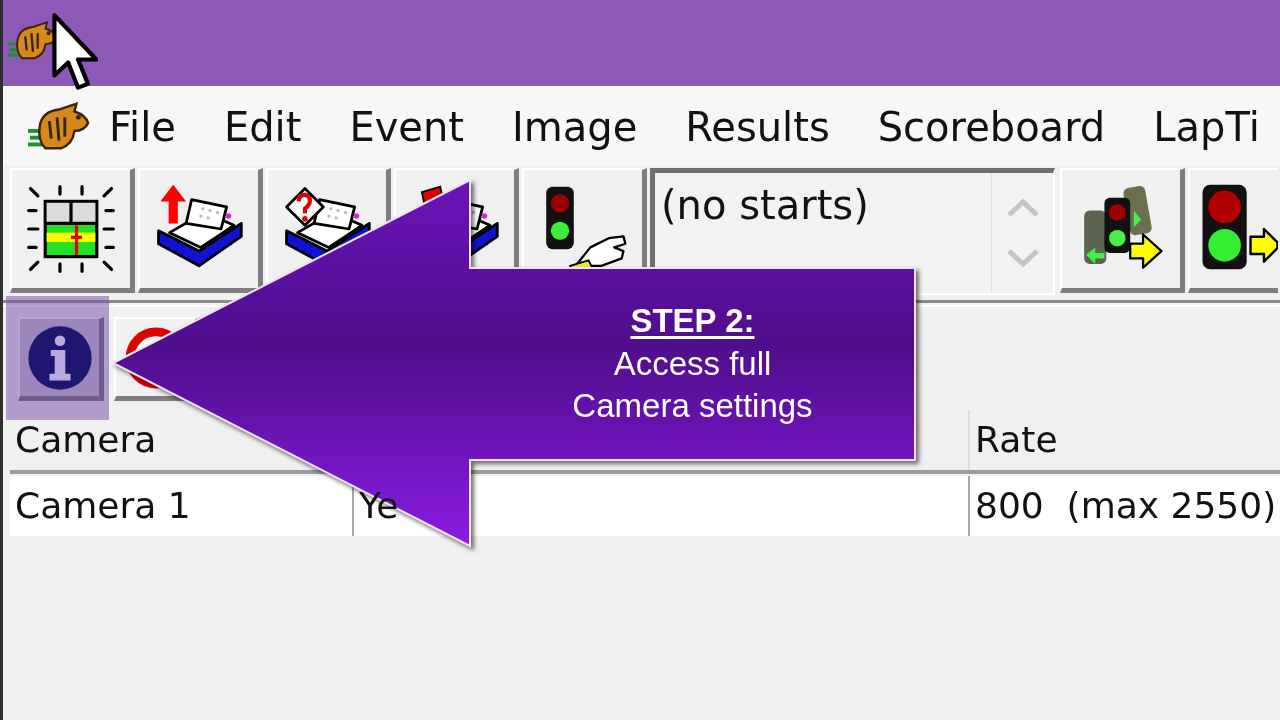 The image size is (1280, 720). I want to click on menu-item: Scoreboard, so click(991, 127).